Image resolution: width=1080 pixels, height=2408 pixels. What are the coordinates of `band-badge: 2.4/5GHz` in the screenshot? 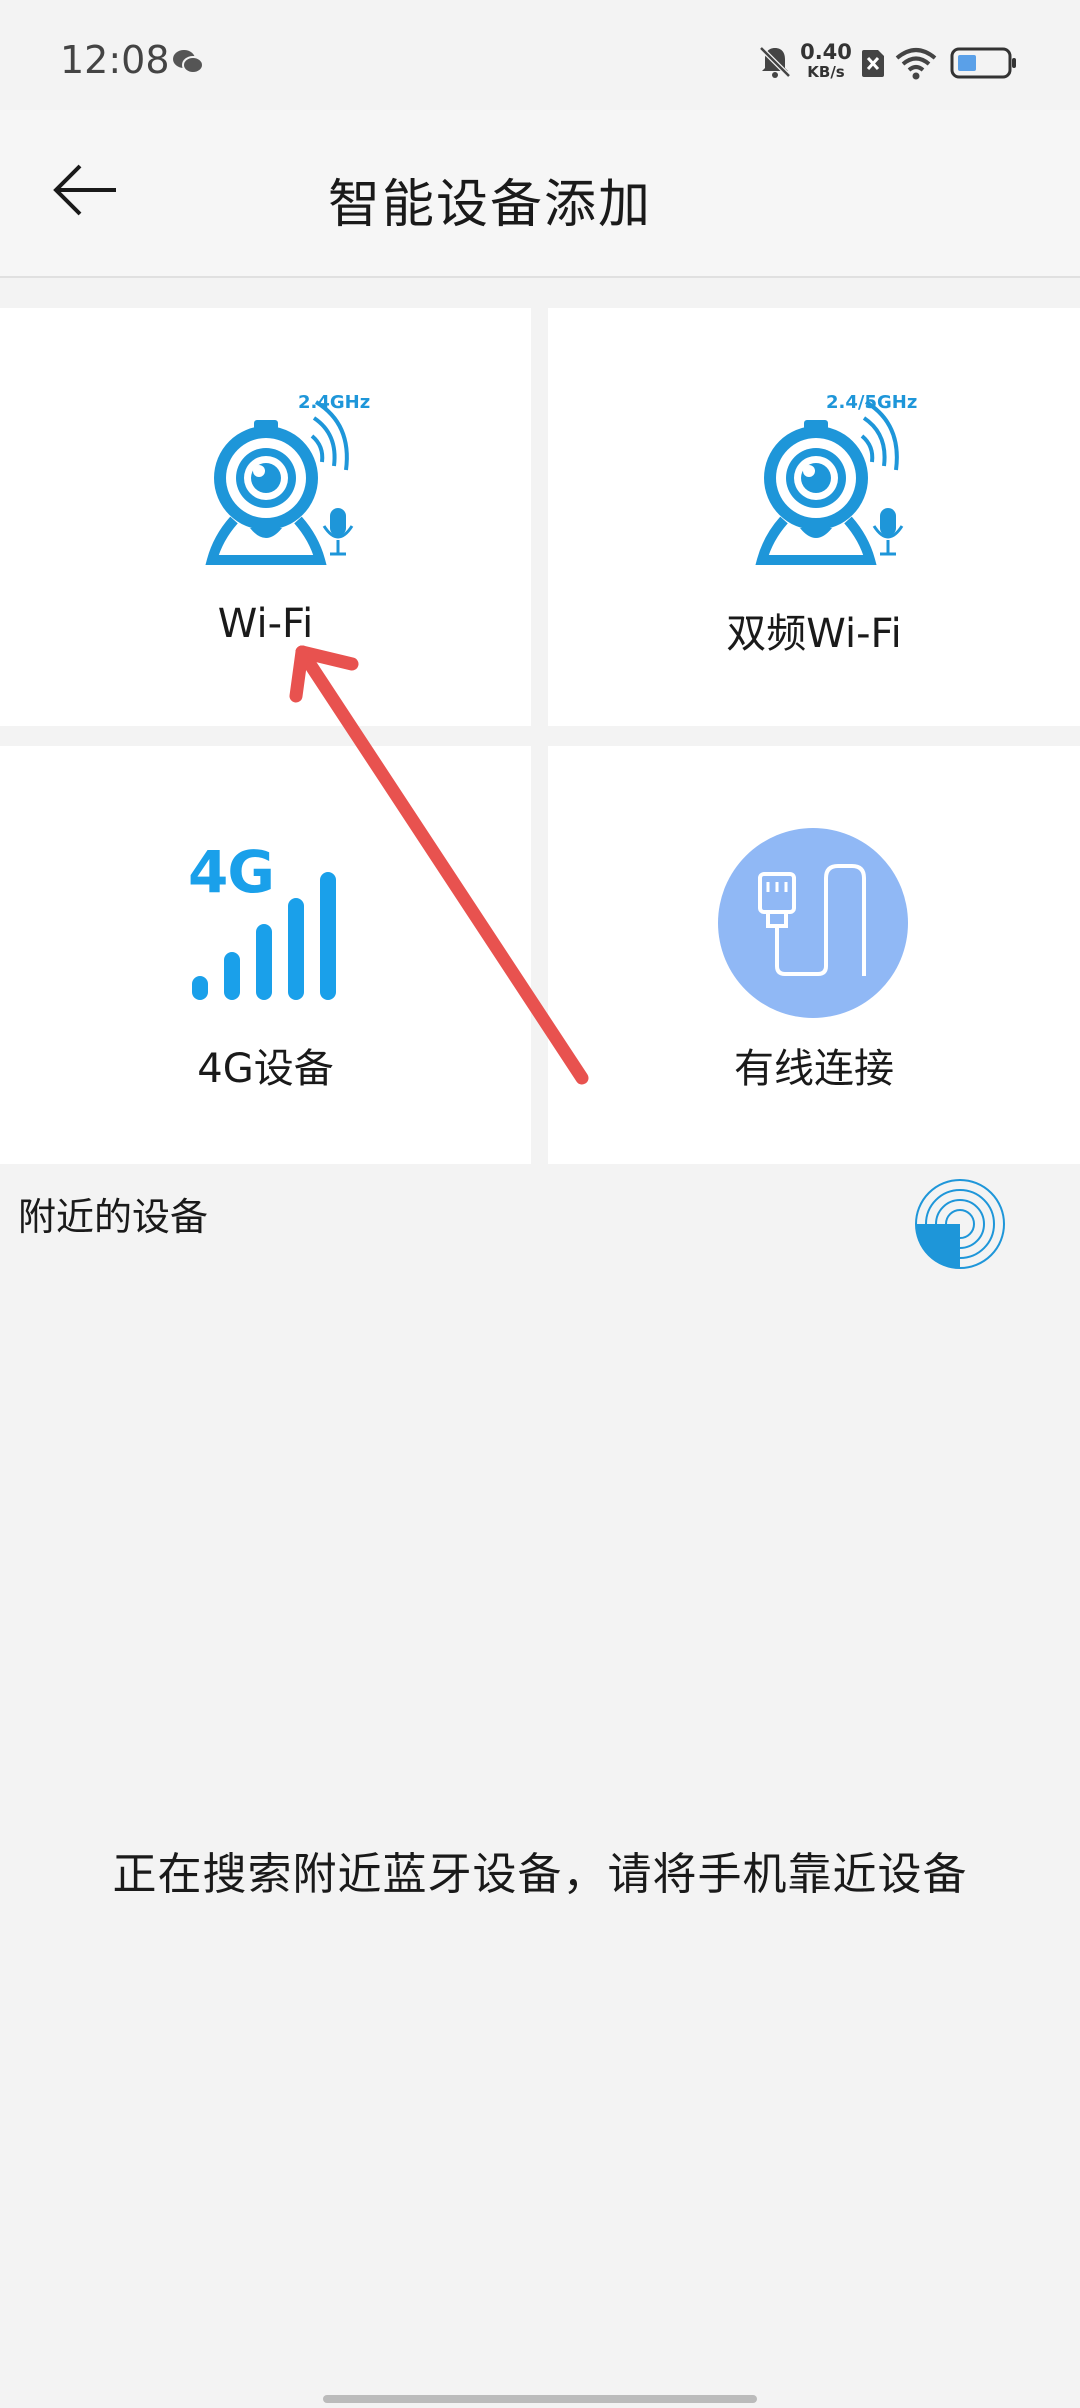 It's located at (872, 402).